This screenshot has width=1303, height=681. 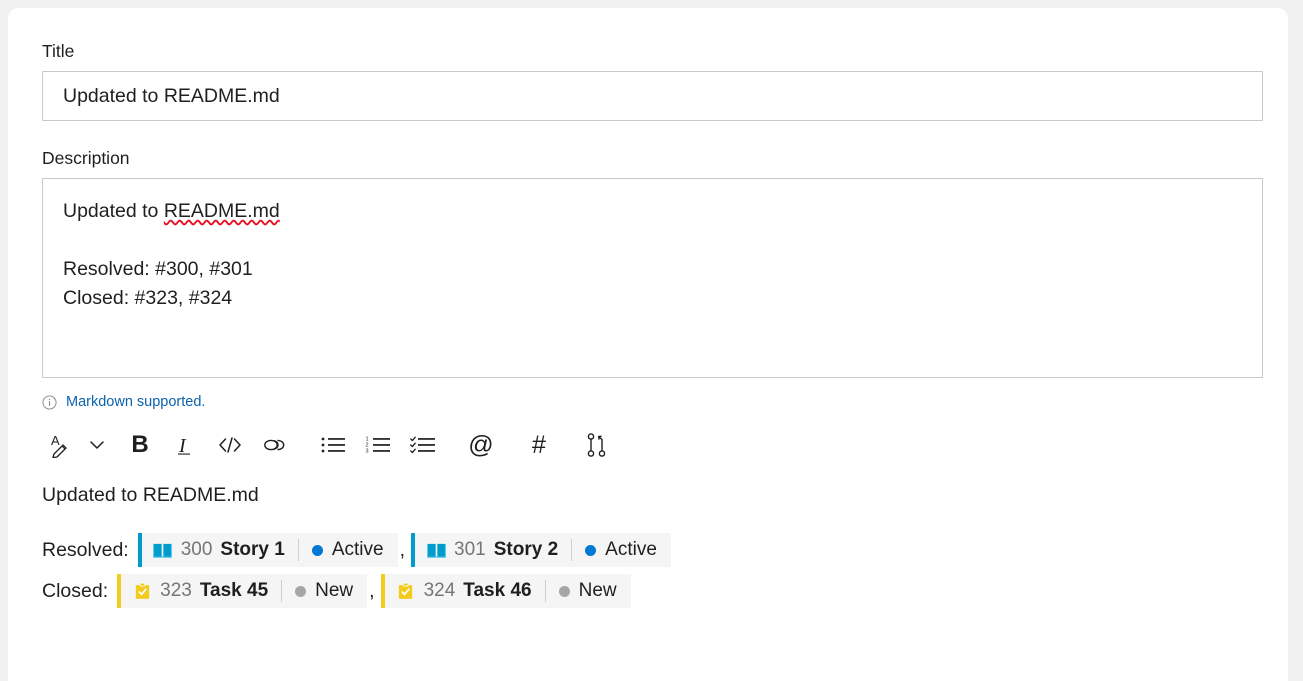 I want to click on description-line-2: Resolved: #300, #301, so click(x=158, y=269).